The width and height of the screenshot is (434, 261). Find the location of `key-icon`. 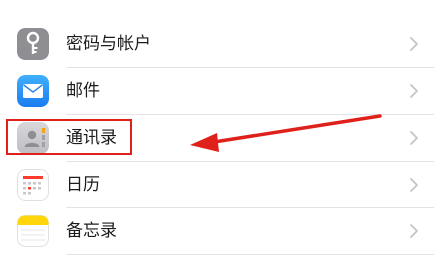

key-icon is located at coordinates (33, 44).